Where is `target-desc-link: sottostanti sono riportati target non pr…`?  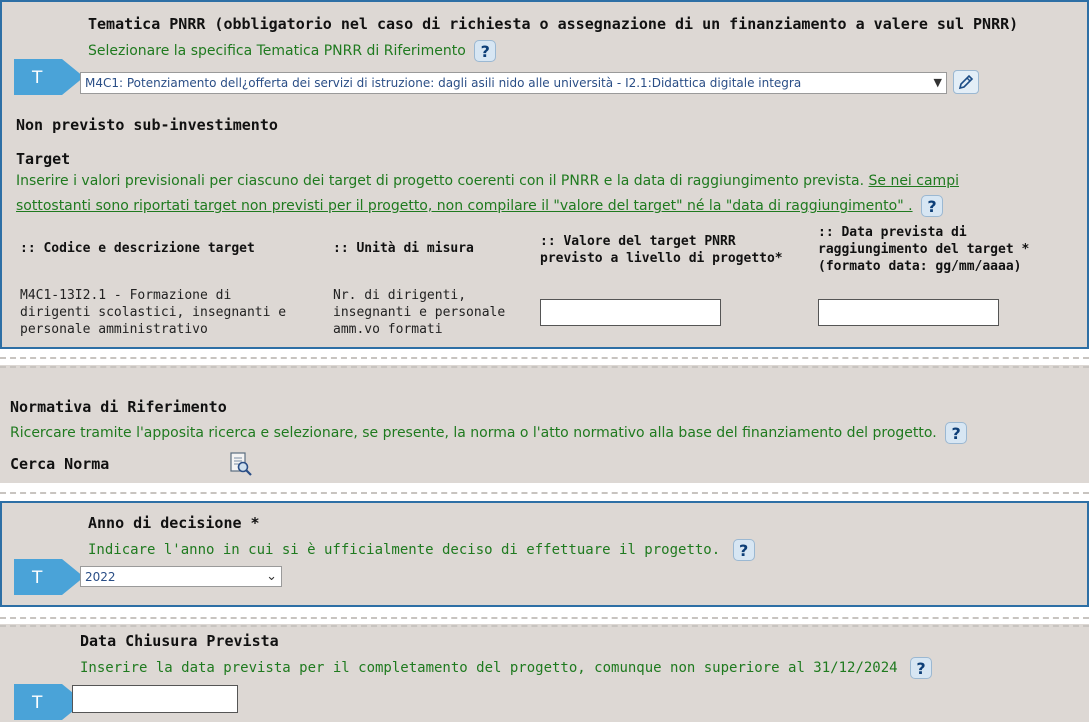
target-desc-link: sottostanti sono riportati target non pr… is located at coordinates (464, 206).